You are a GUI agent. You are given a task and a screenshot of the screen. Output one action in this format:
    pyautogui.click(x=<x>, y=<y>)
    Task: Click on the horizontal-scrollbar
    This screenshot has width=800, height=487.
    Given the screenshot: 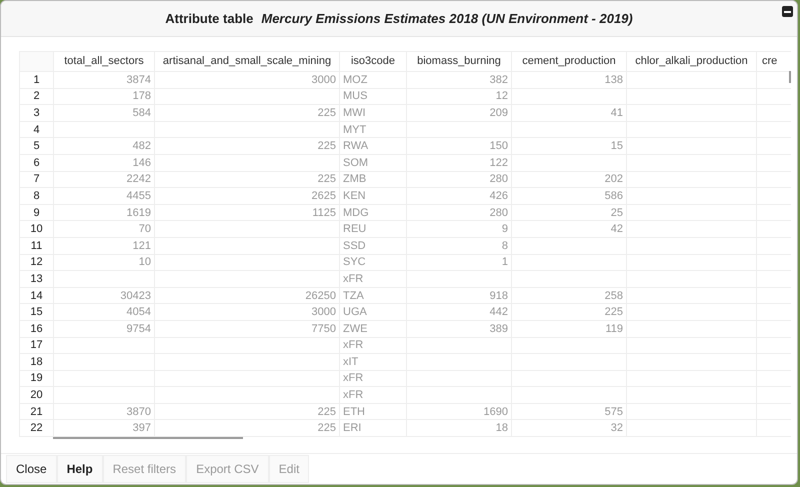 What is the action you would take?
    pyautogui.click(x=148, y=438)
    